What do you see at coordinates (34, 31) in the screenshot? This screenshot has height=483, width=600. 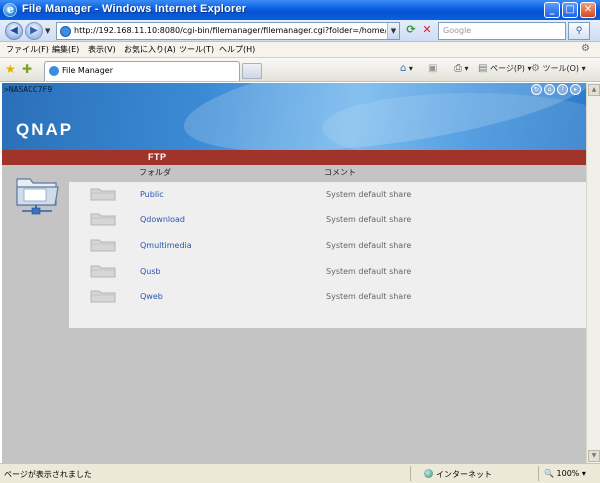 I see `forward-button: ▶` at bounding box center [34, 31].